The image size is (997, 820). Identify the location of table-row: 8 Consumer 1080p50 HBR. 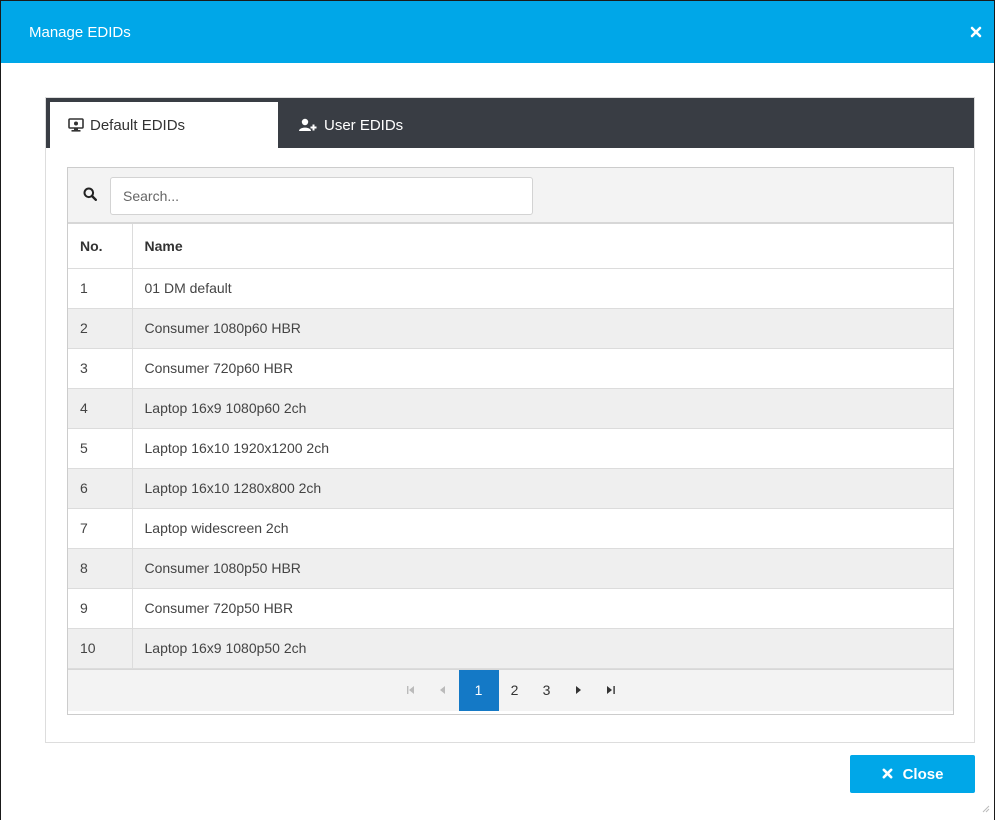
(510, 568).